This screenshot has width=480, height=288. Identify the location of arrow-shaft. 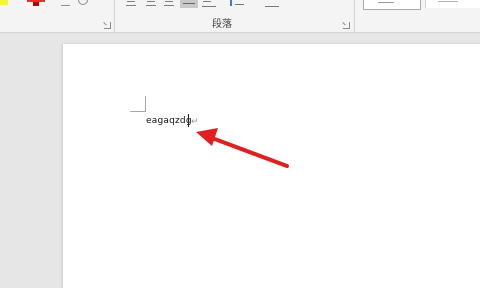
(249, 152).